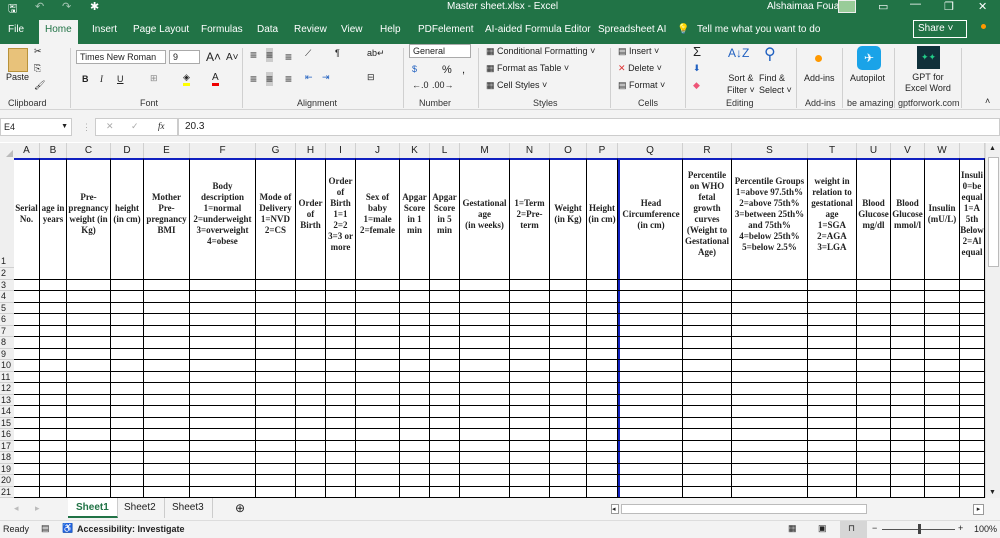  I want to click on header-cell: Apgar Score in 1 min, so click(415, 213).